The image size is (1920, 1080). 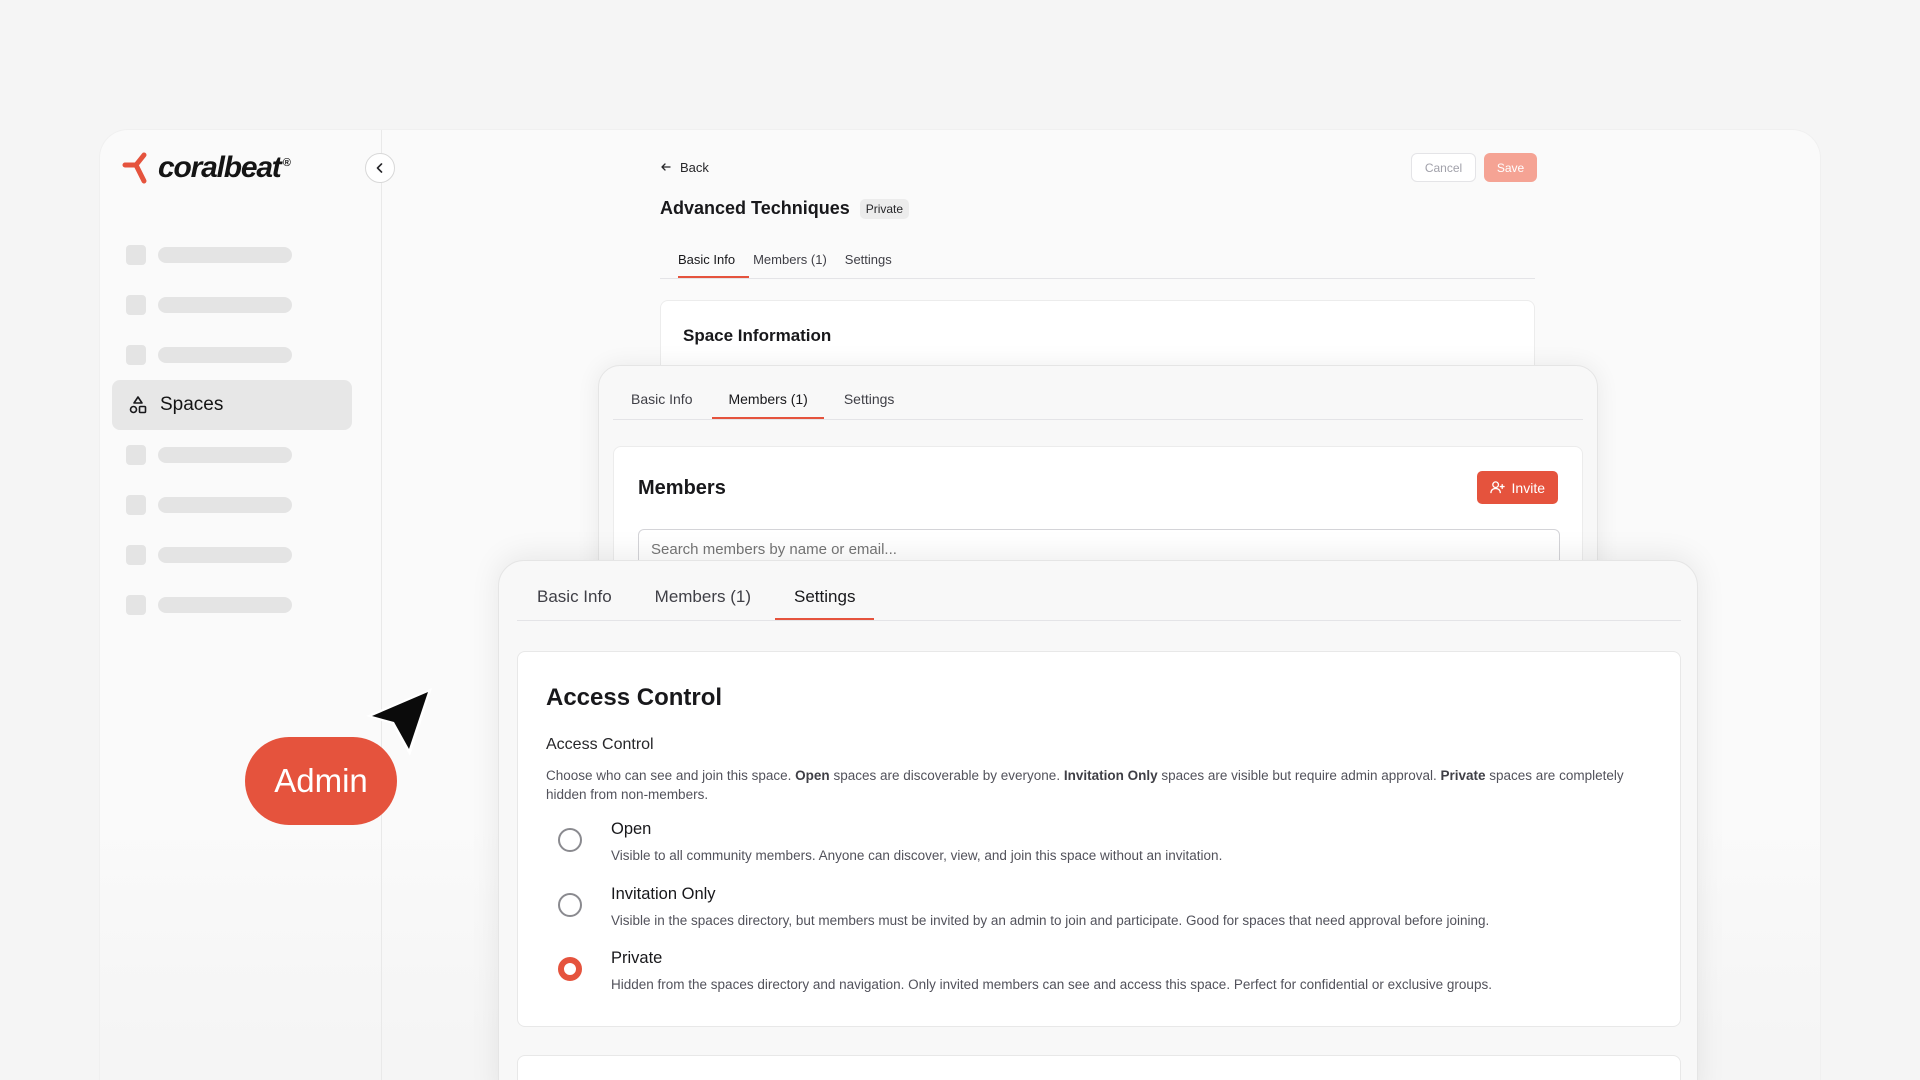 I want to click on page-title: Advanced Techniques, so click(x=755, y=208).